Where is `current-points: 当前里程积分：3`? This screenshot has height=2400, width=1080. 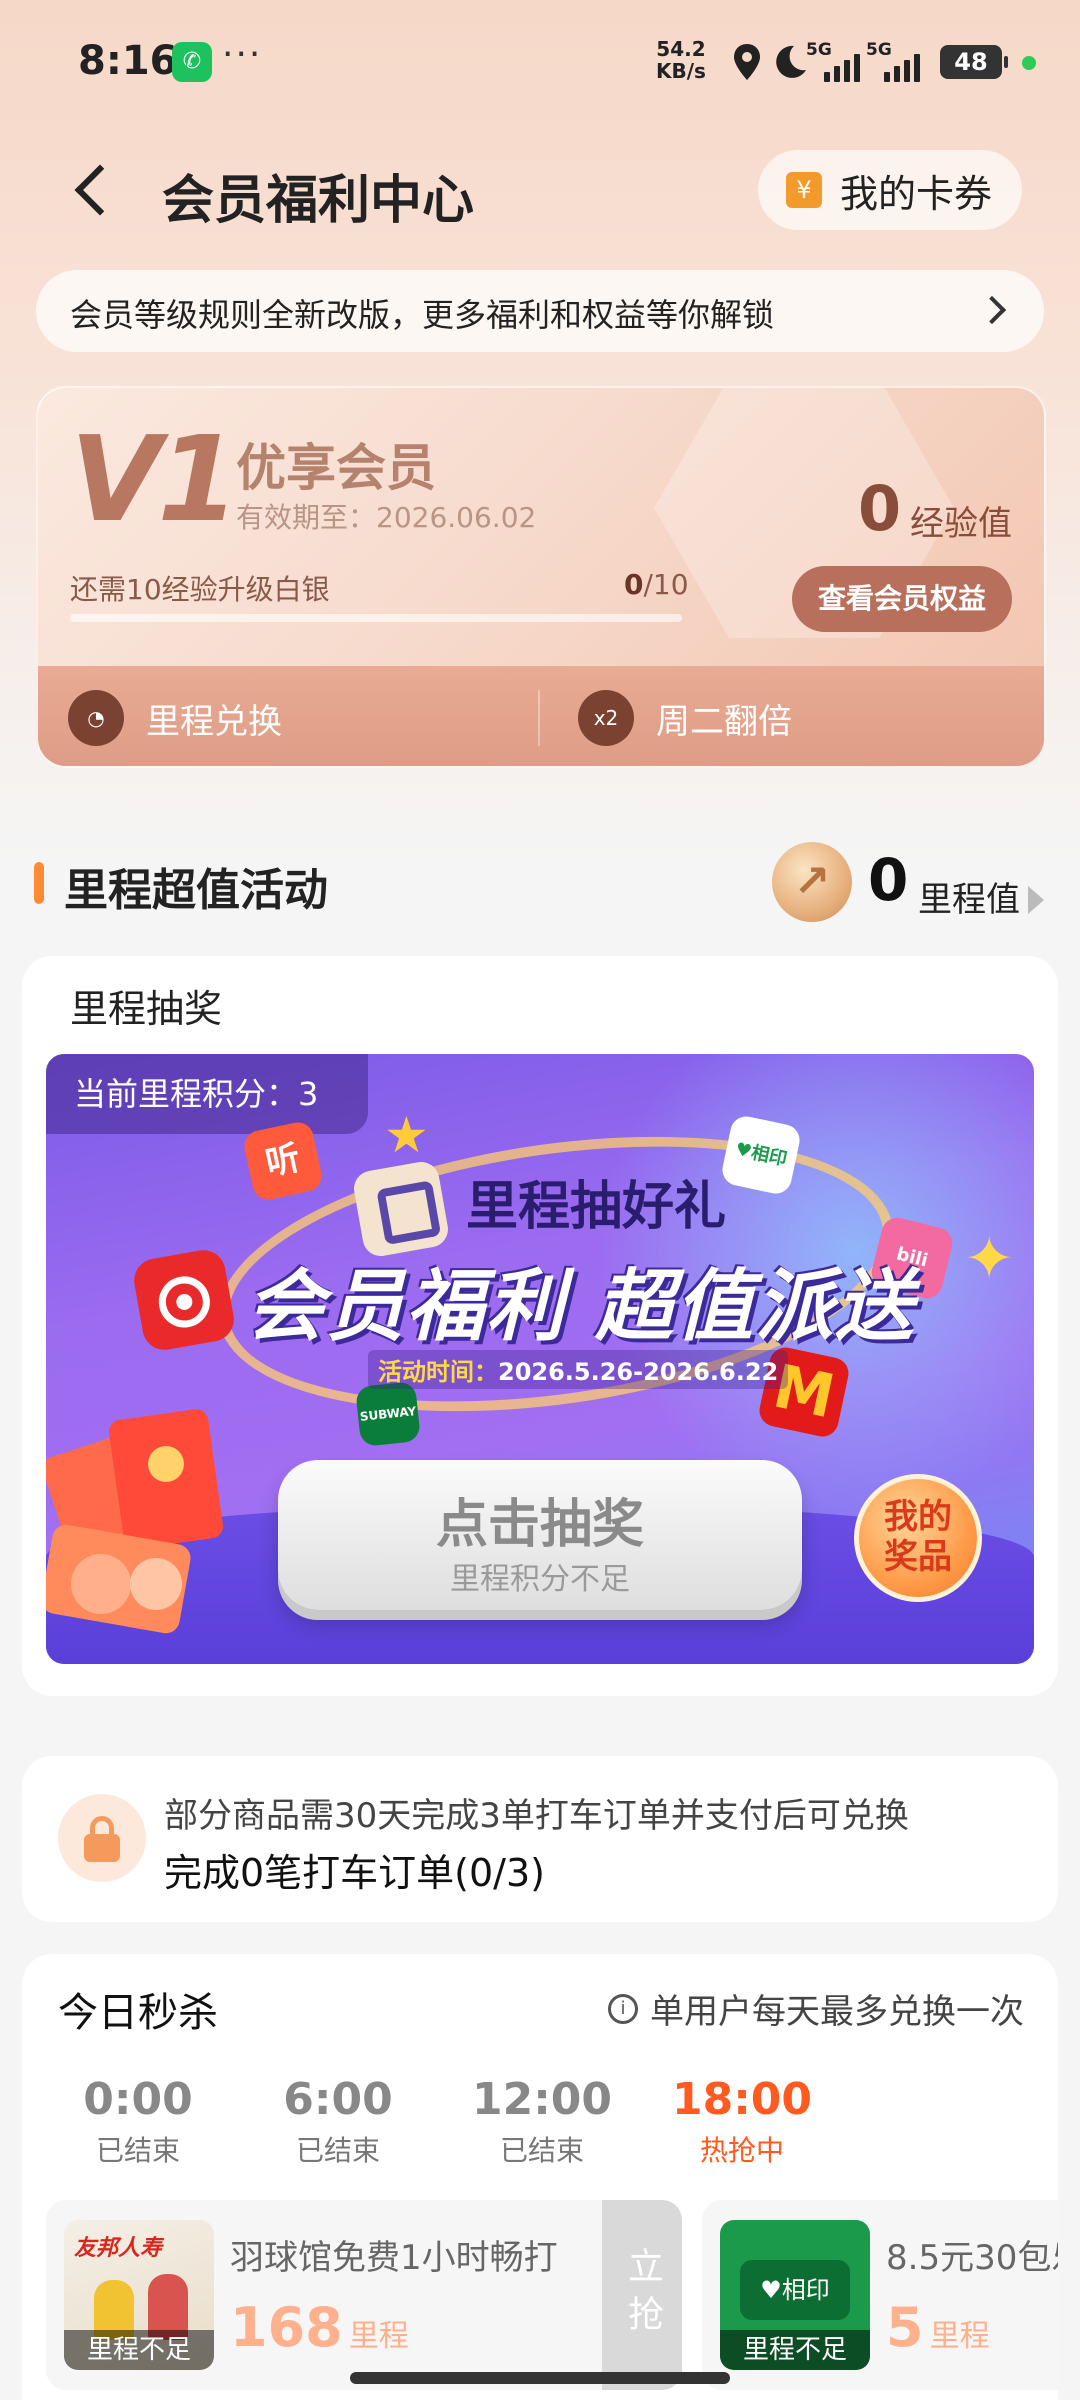
current-points: 当前里程积分：3 is located at coordinates (207, 1094).